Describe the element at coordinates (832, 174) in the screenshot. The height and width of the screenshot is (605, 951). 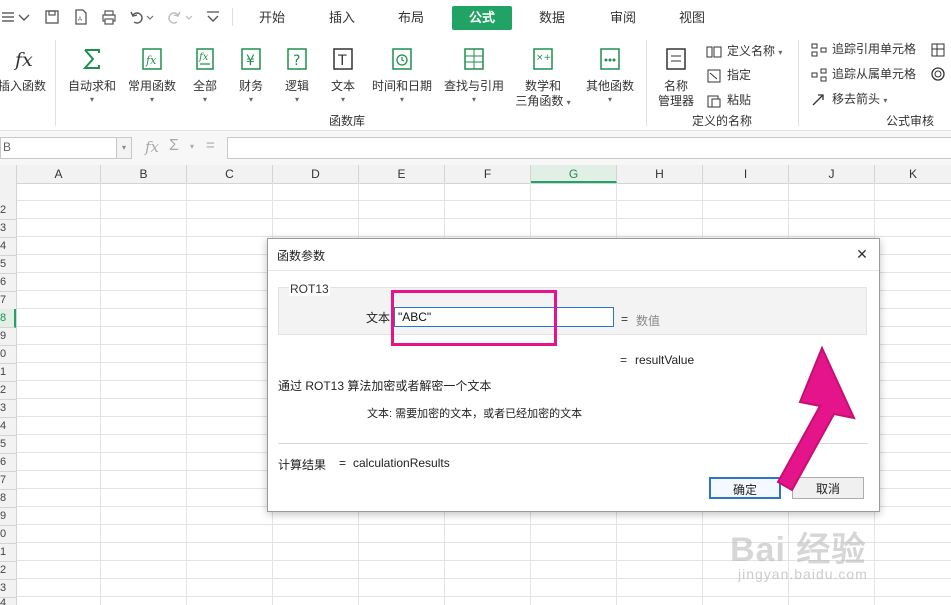
I see `column-header: J` at that location.